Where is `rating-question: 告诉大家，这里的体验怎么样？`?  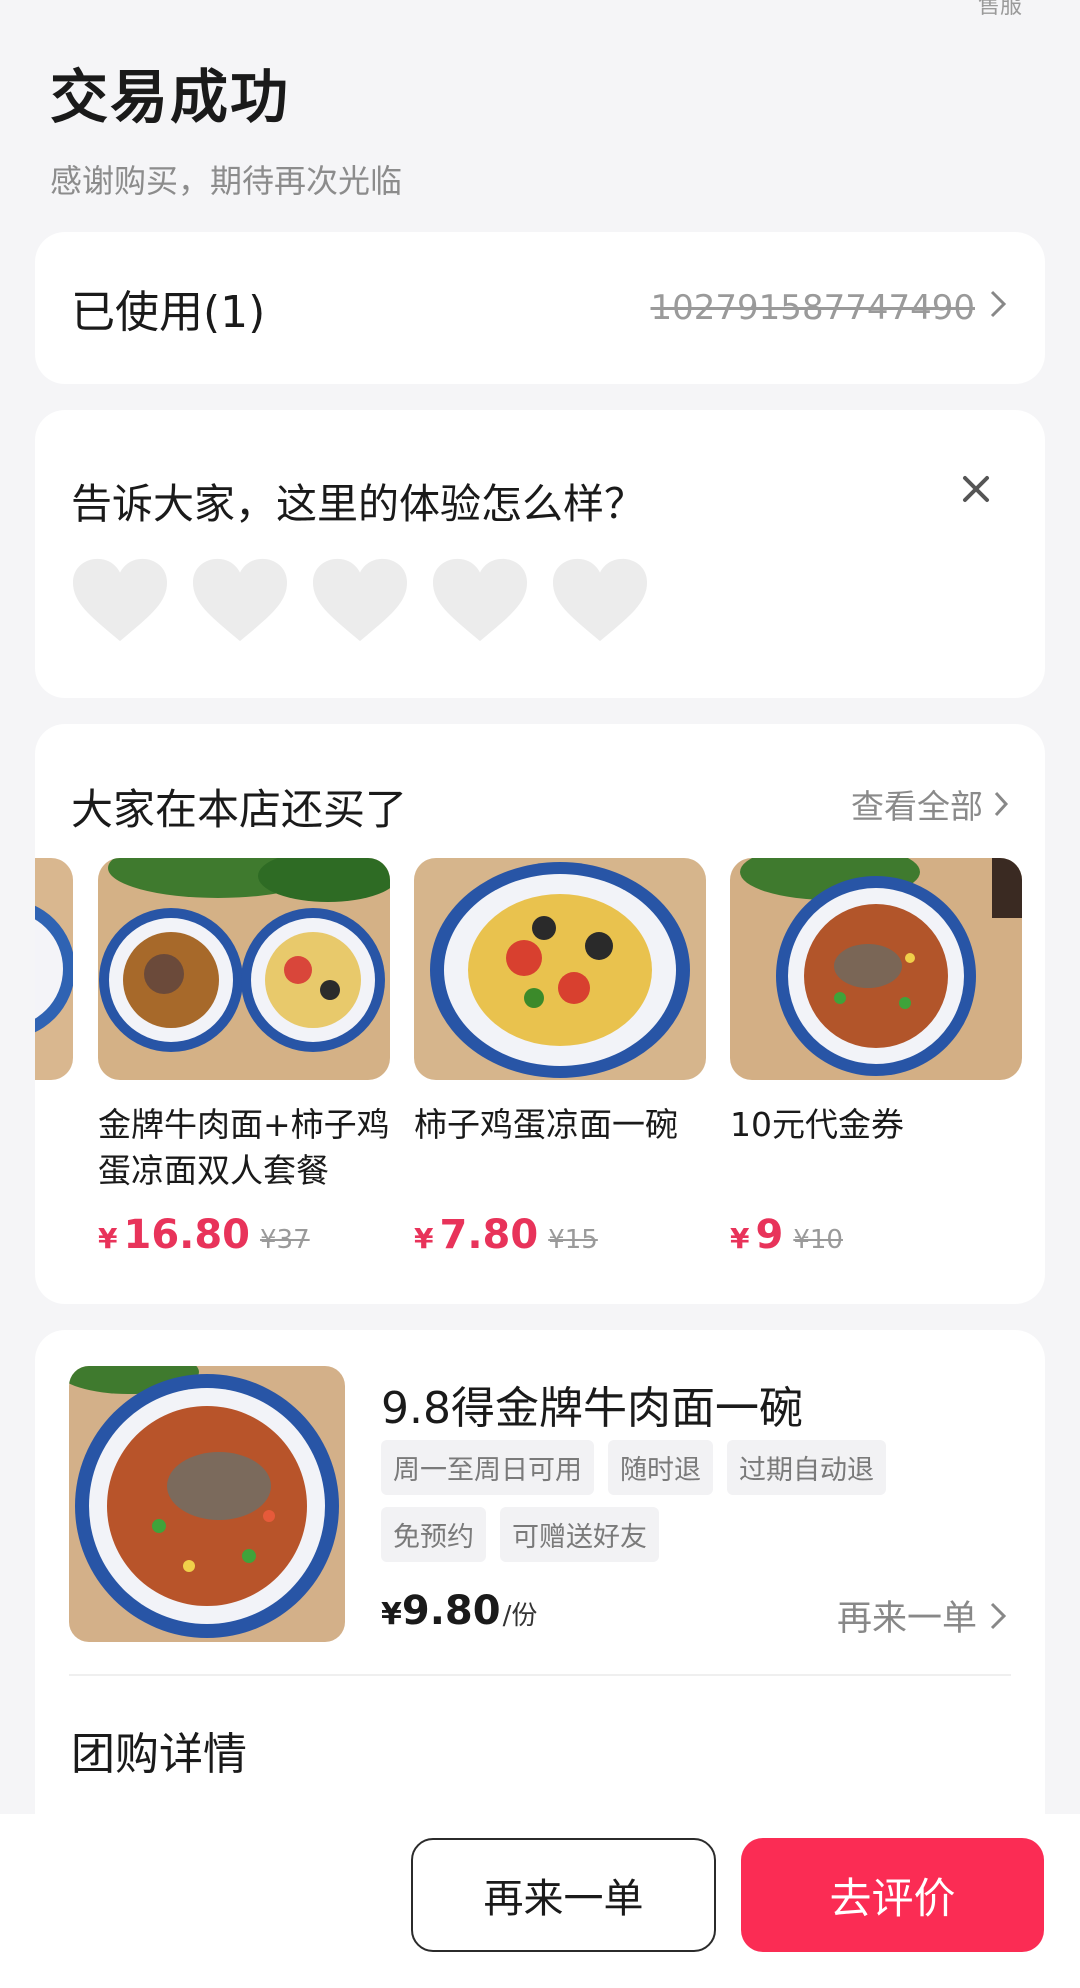 rating-question: 告诉大家，这里的体验怎么样？ is located at coordinates (358, 504).